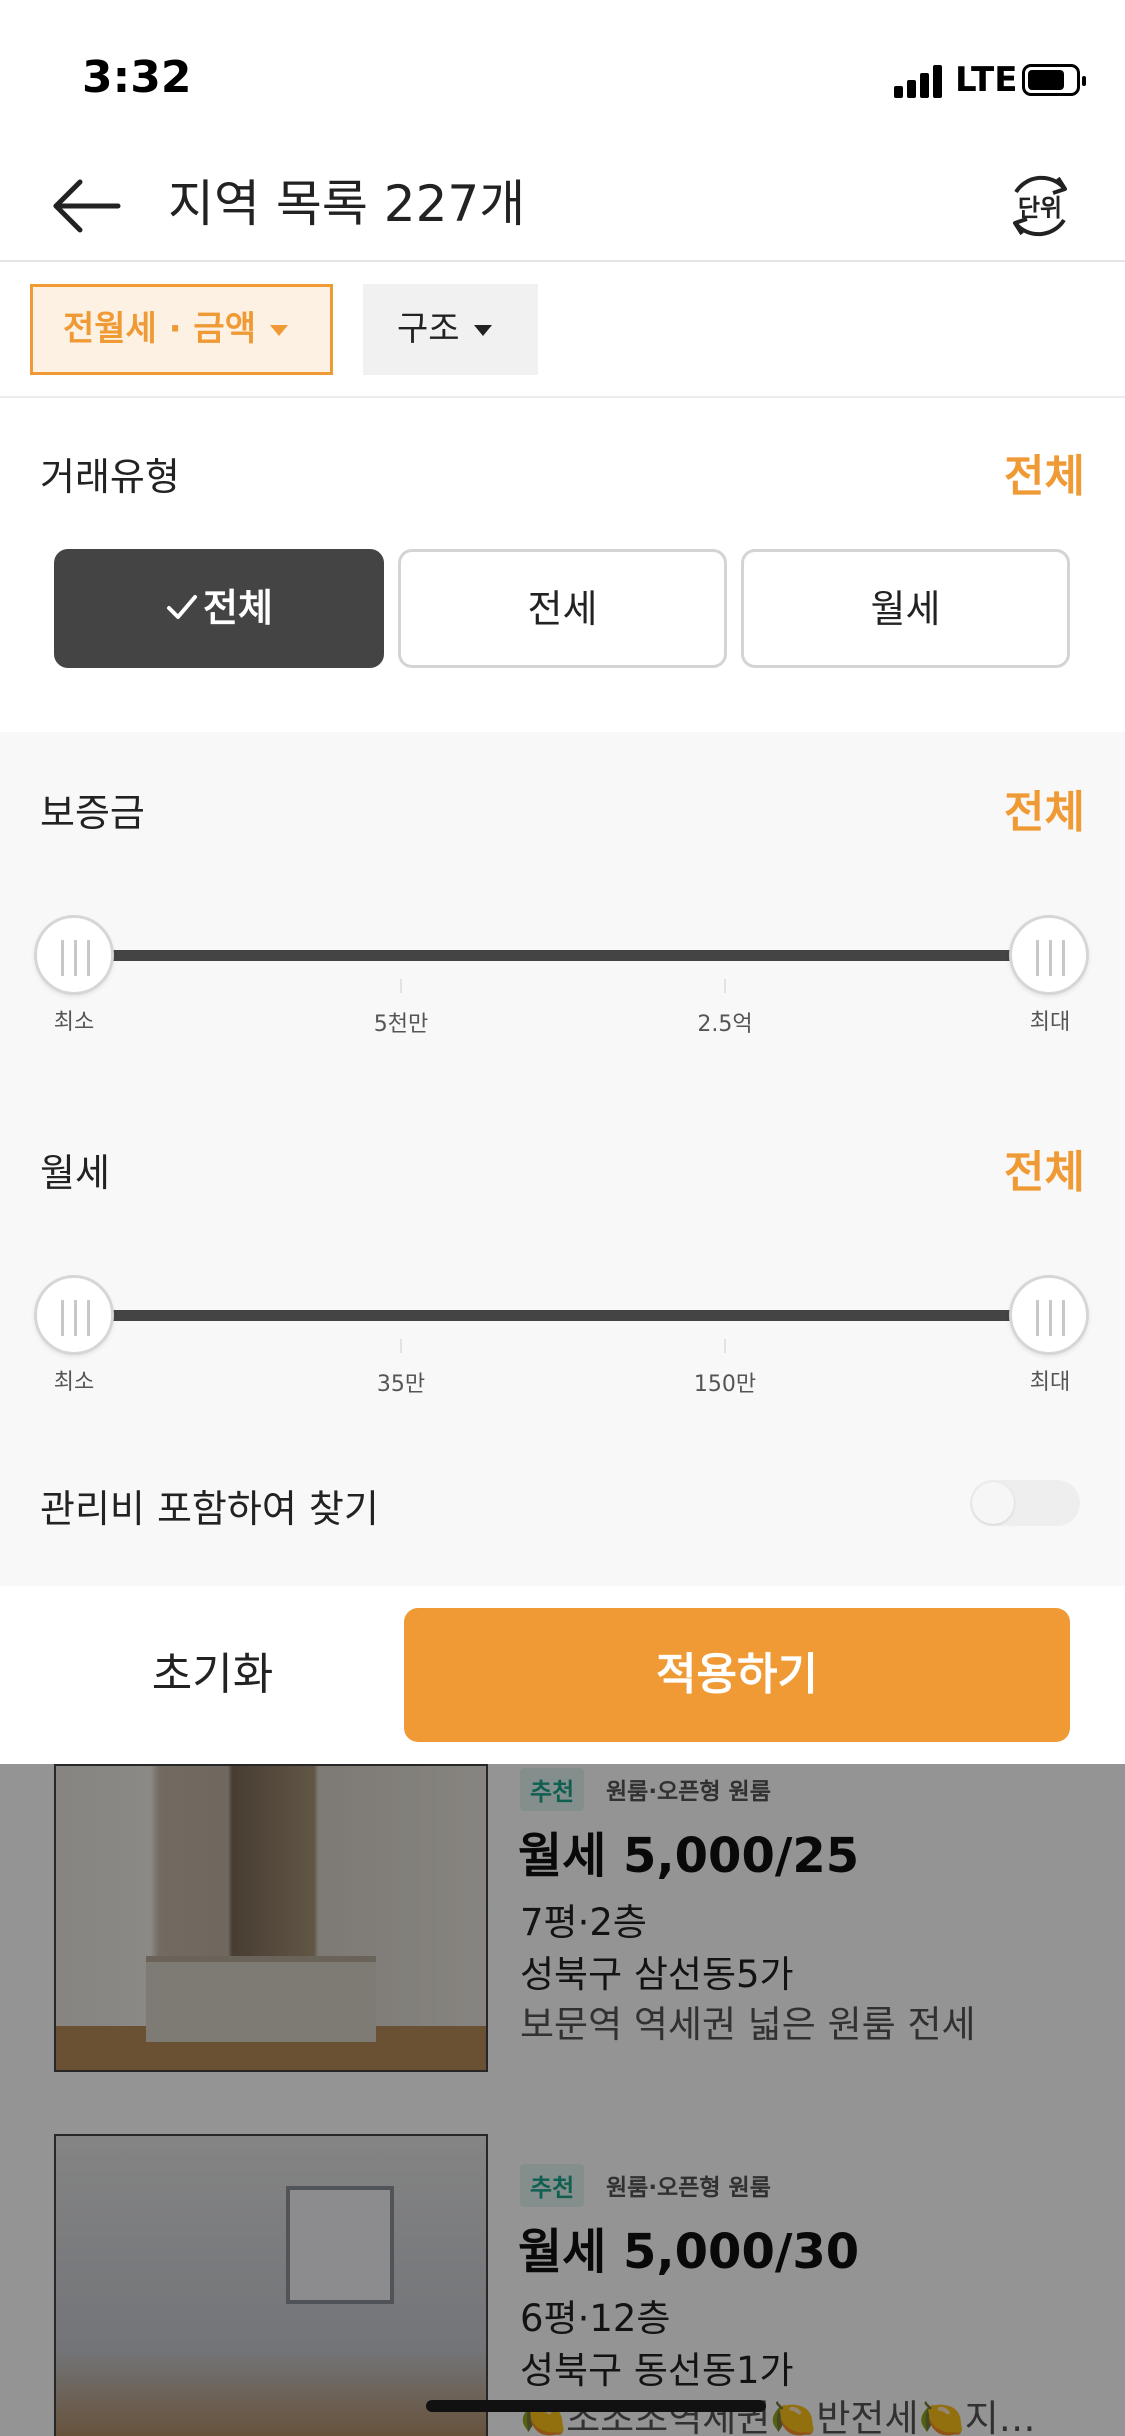 The height and width of the screenshot is (2436, 1125). I want to click on monthly-rent-slider-track, so click(562, 1315).